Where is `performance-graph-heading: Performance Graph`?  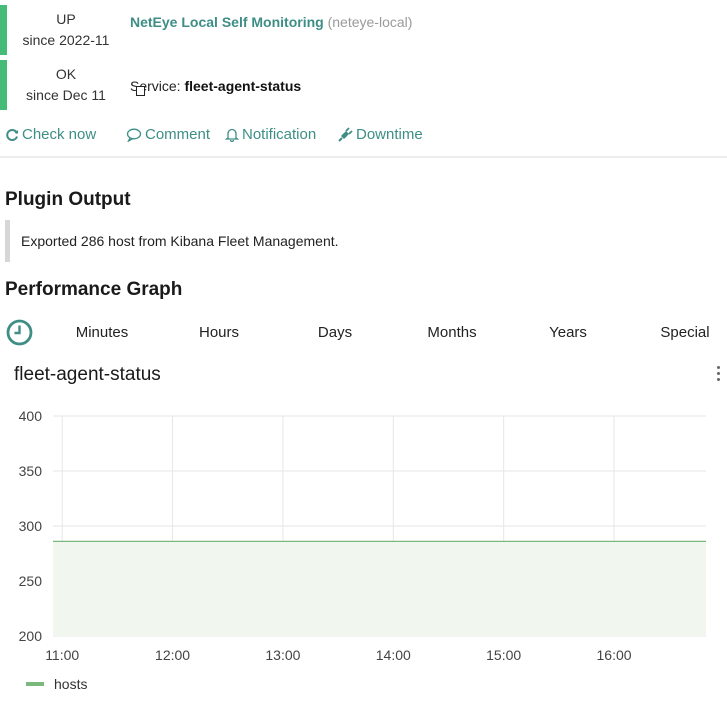
performance-graph-heading: Performance Graph is located at coordinates (94, 289).